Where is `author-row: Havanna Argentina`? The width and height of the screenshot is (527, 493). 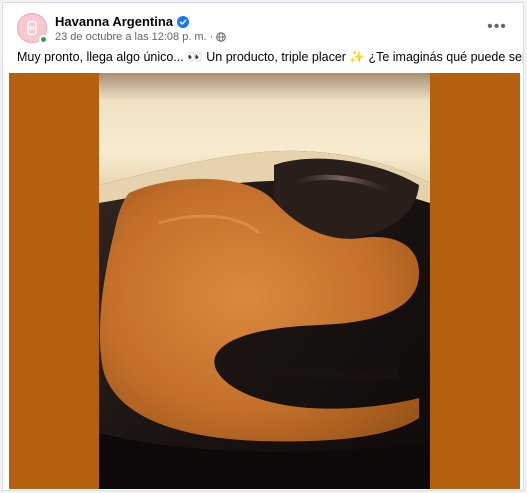
author-row: Havanna Argentina is located at coordinates (122, 21).